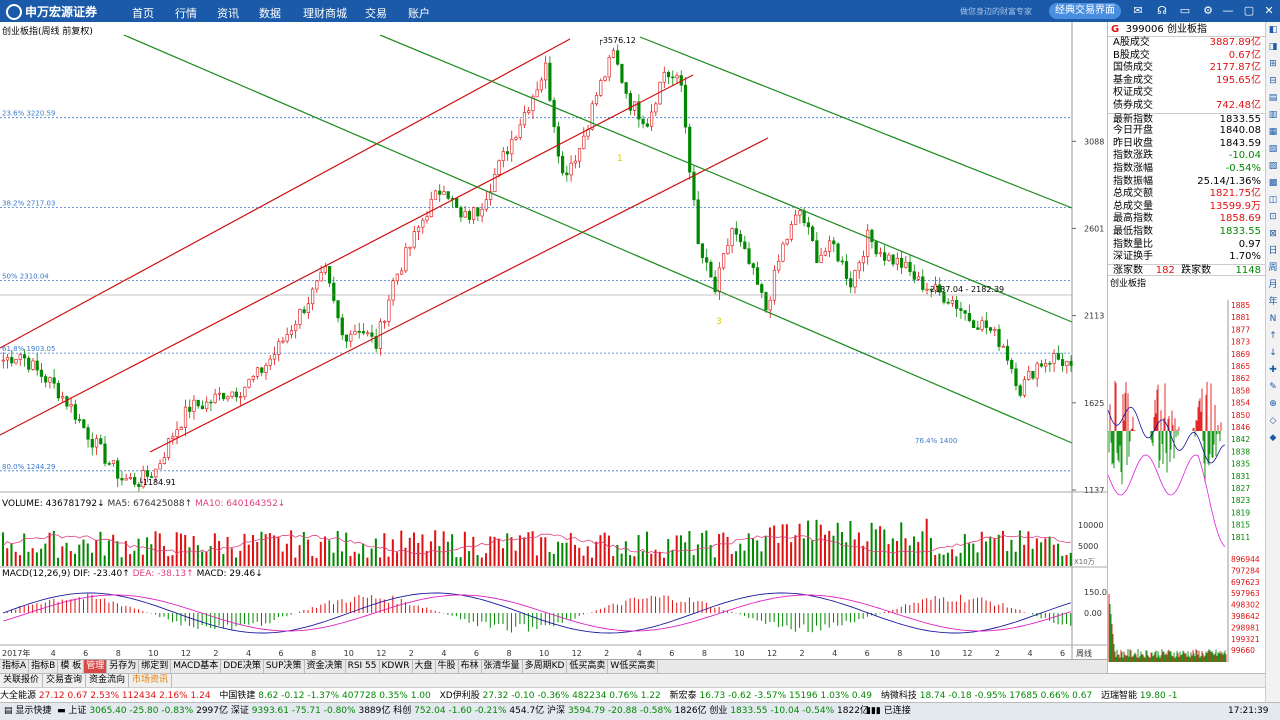 The width and height of the screenshot is (1280, 720). Describe the element at coordinates (633, 666) in the screenshot. I see `tab-item: W低买高卖` at that location.